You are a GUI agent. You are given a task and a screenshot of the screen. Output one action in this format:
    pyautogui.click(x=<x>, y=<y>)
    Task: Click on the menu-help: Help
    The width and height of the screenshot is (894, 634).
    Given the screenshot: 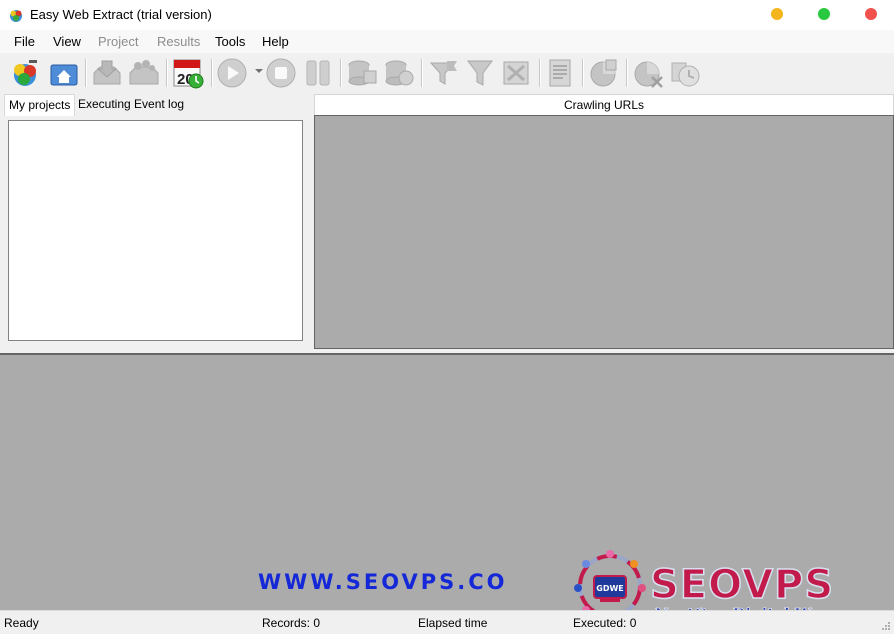 What is the action you would take?
    pyautogui.click(x=275, y=41)
    